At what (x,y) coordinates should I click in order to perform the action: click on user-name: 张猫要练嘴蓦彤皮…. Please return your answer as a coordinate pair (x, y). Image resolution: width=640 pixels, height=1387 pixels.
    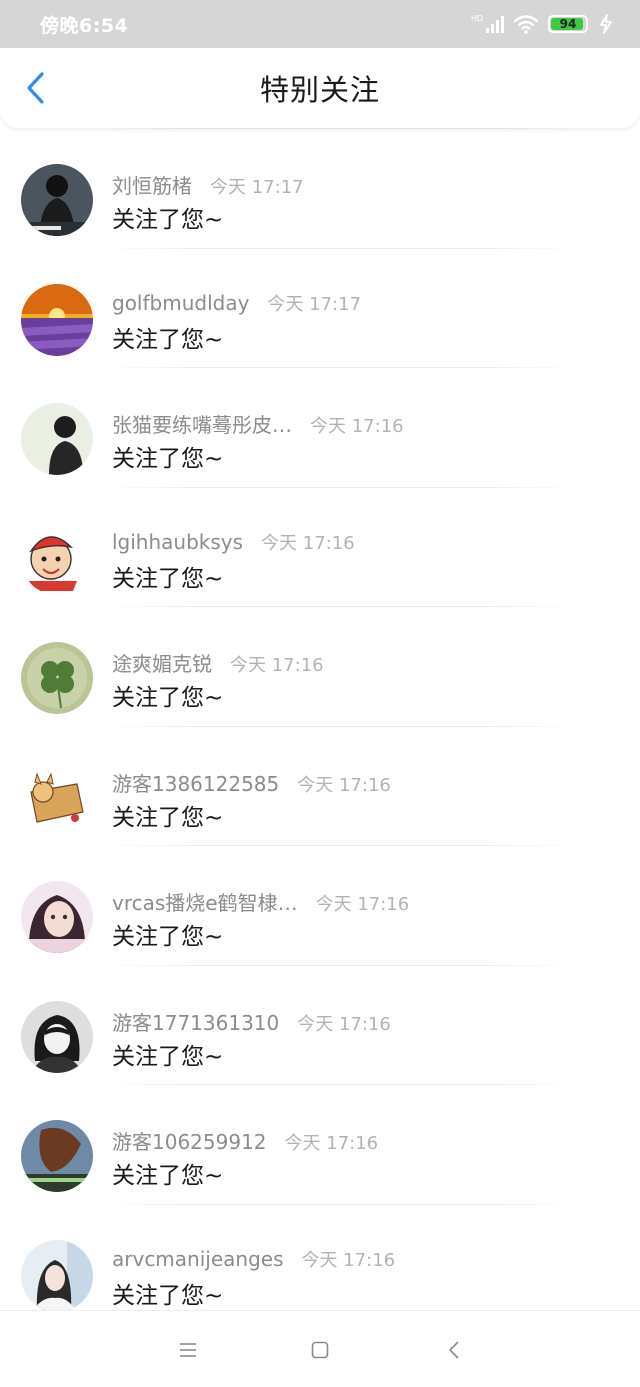
    Looking at the image, I should click on (202, 423).